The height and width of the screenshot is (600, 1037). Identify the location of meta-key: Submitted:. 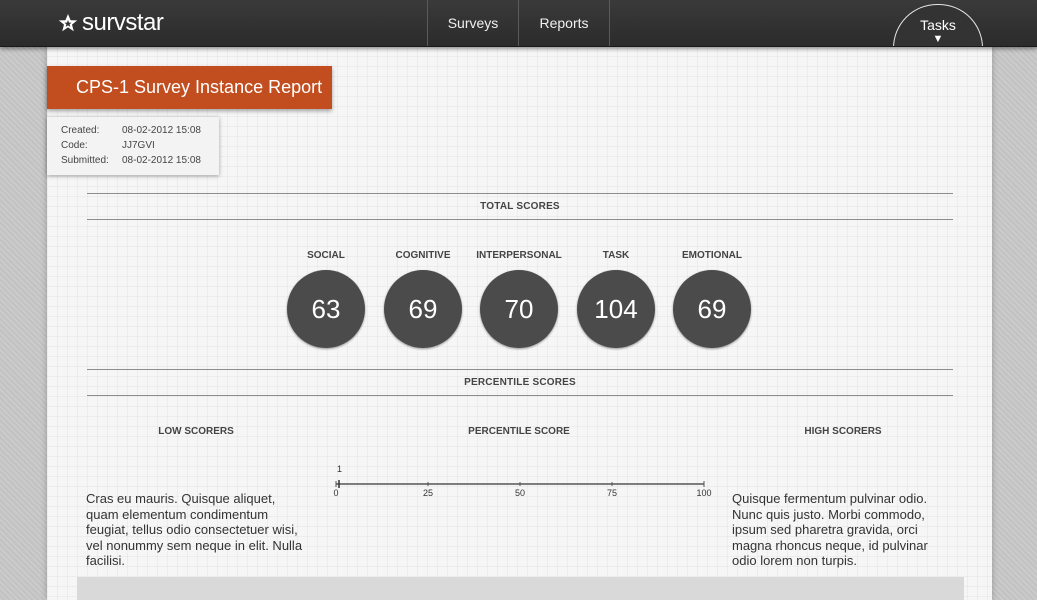
(85, 160).